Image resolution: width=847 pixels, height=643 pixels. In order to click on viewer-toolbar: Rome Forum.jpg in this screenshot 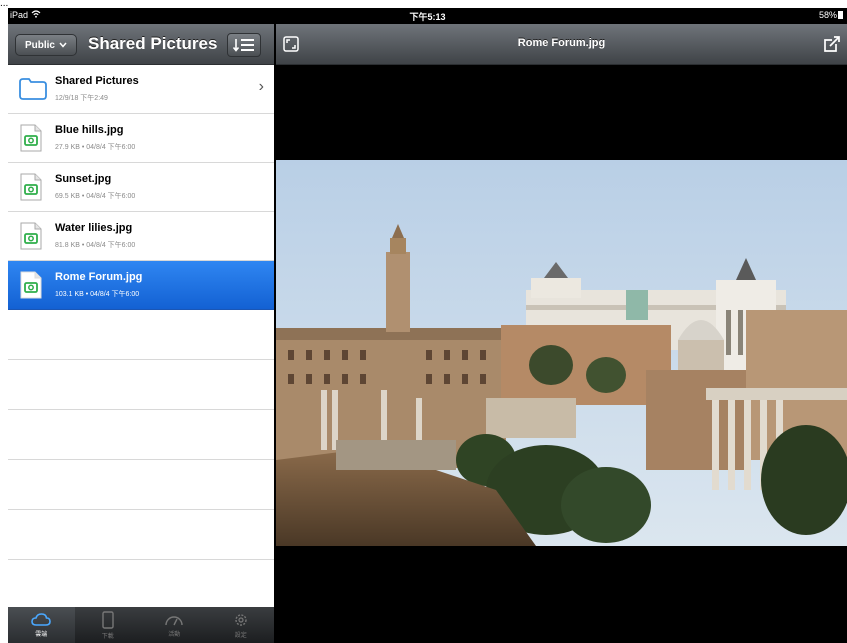, I will do `click(561, 44)`.